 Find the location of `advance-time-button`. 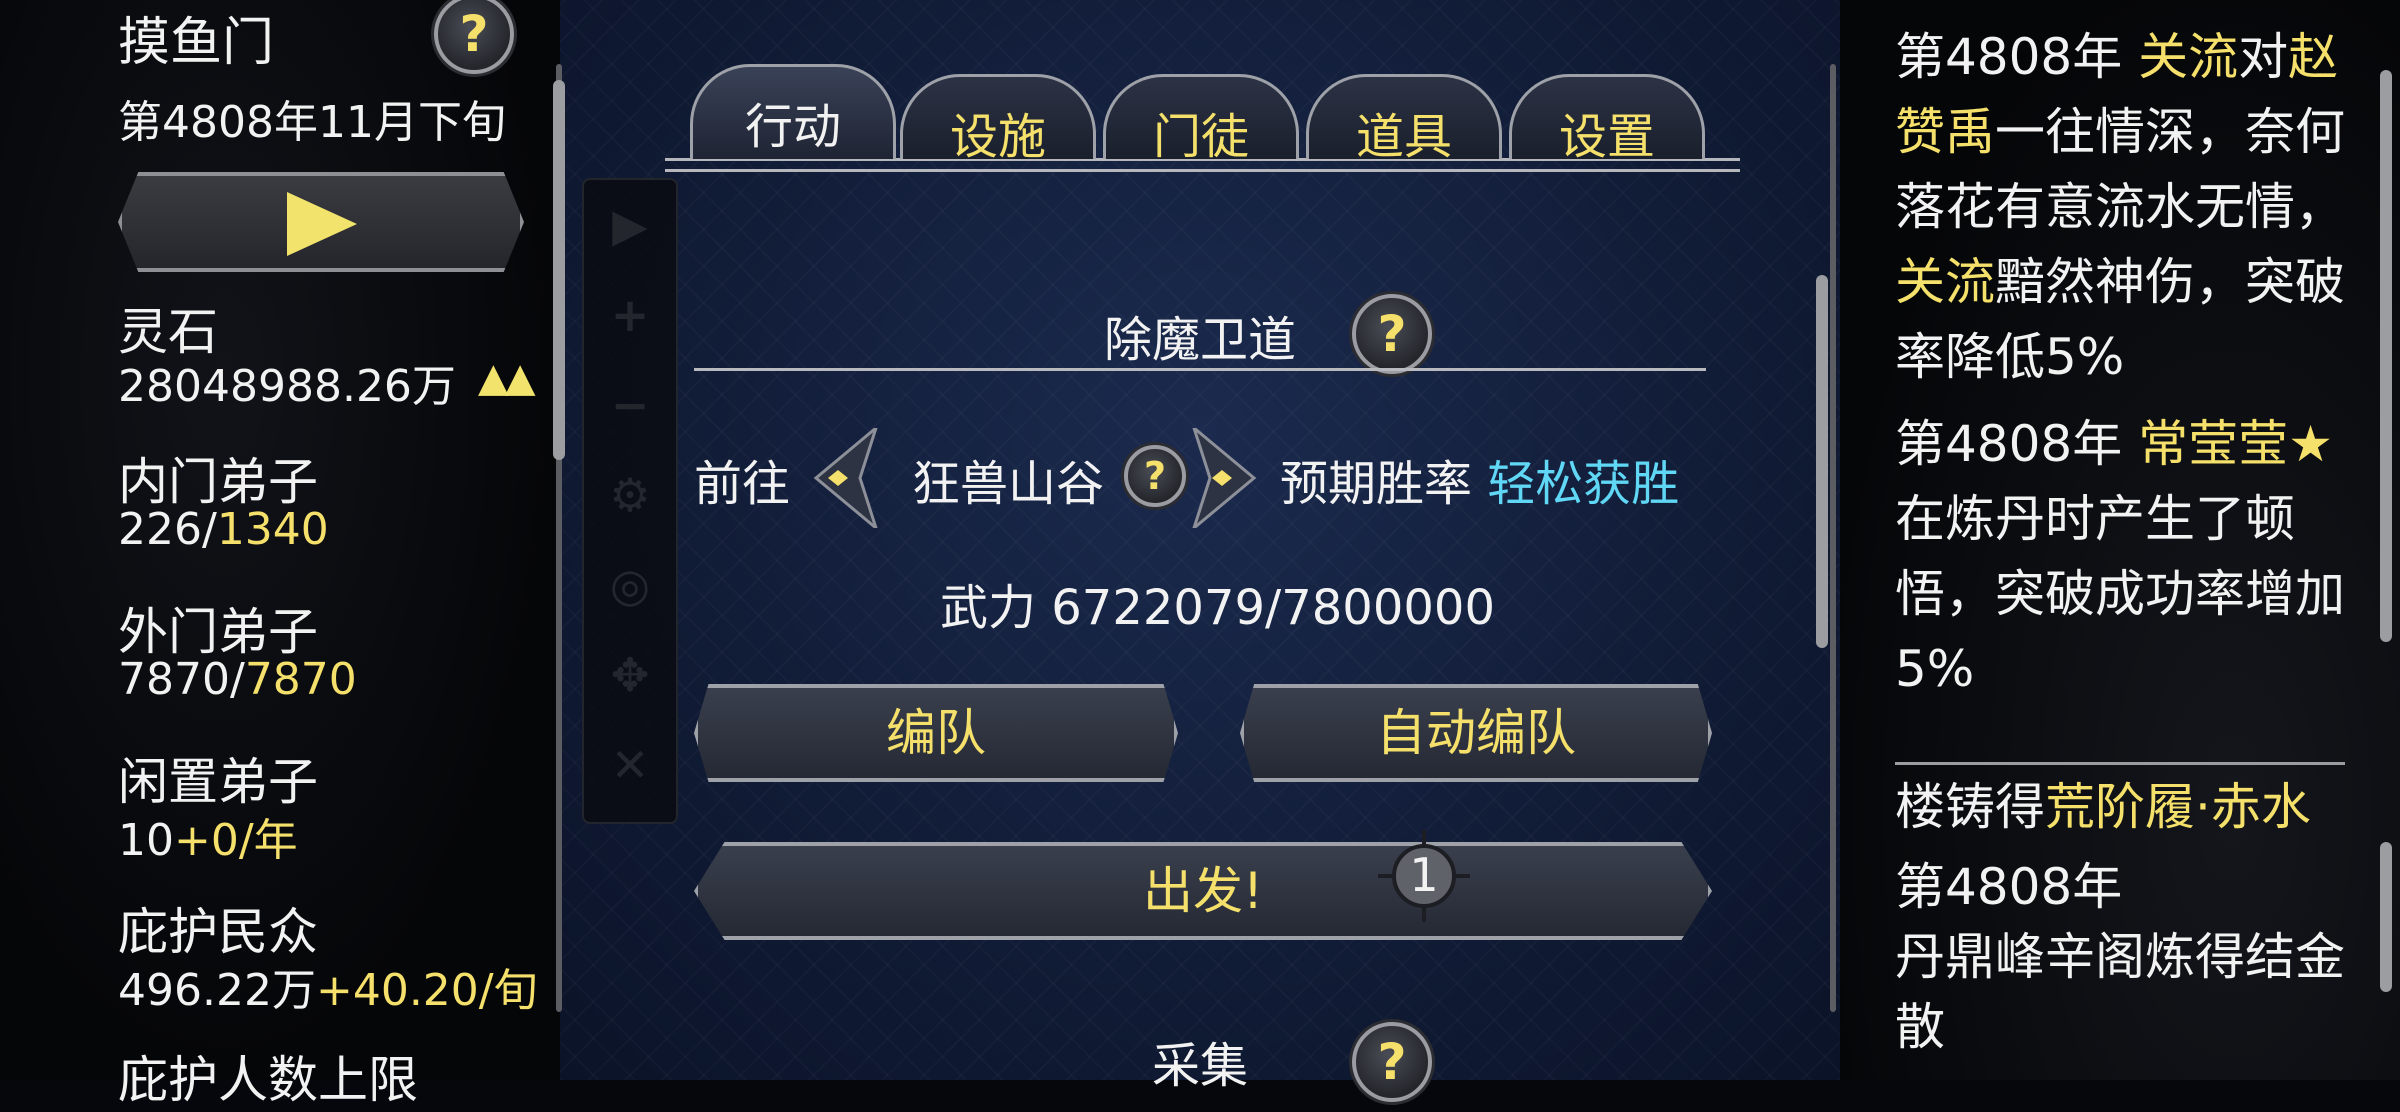

advance-time-button is located at coordinates (321, 222).